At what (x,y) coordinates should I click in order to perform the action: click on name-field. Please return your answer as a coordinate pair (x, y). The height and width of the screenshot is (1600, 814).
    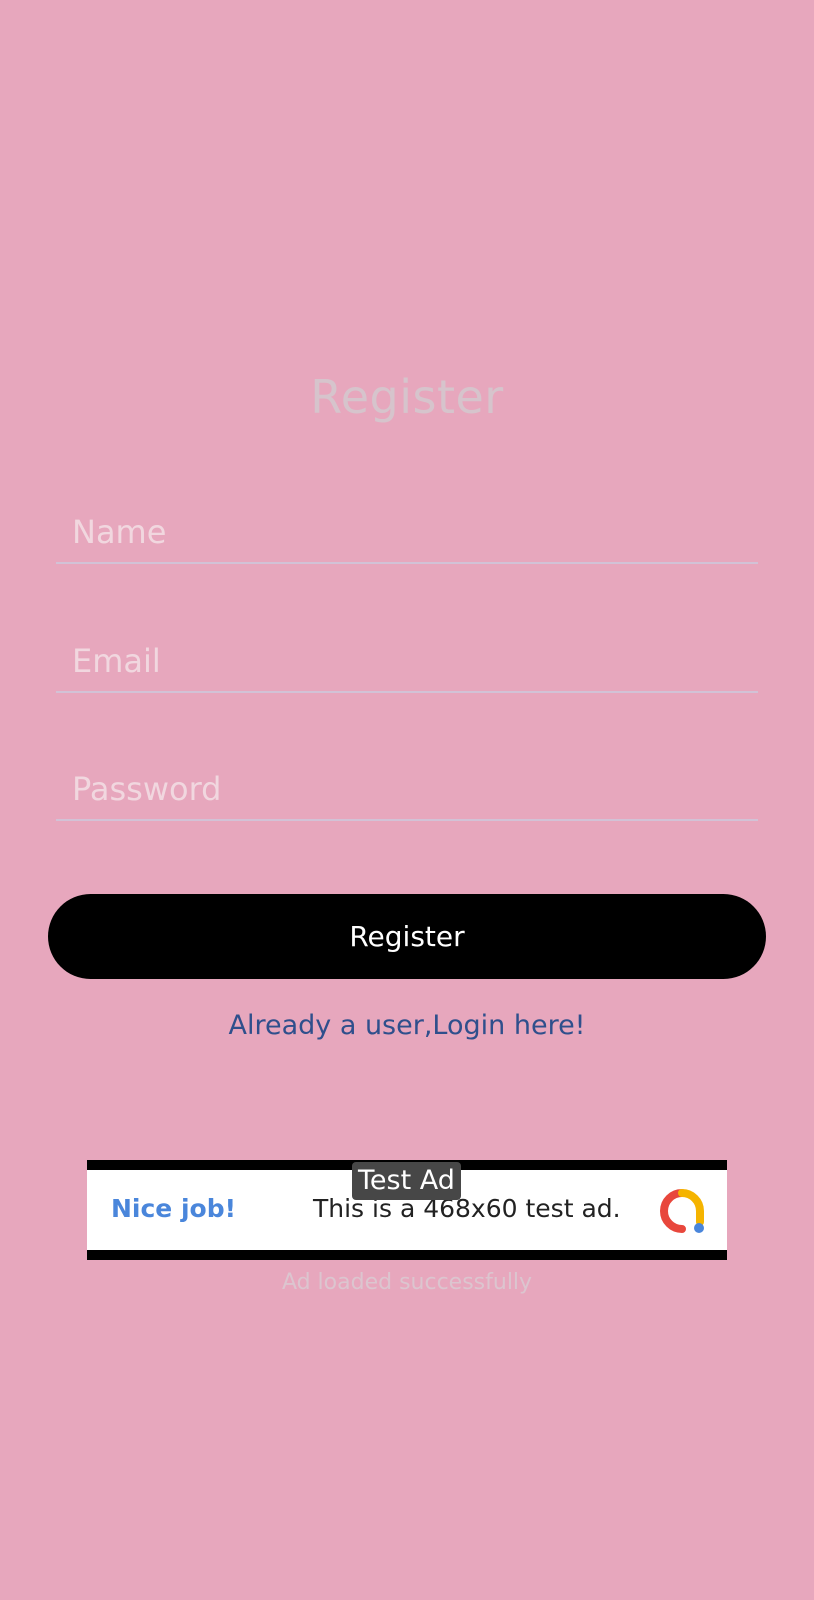
    Looking at the image, I should click on (407, 532).